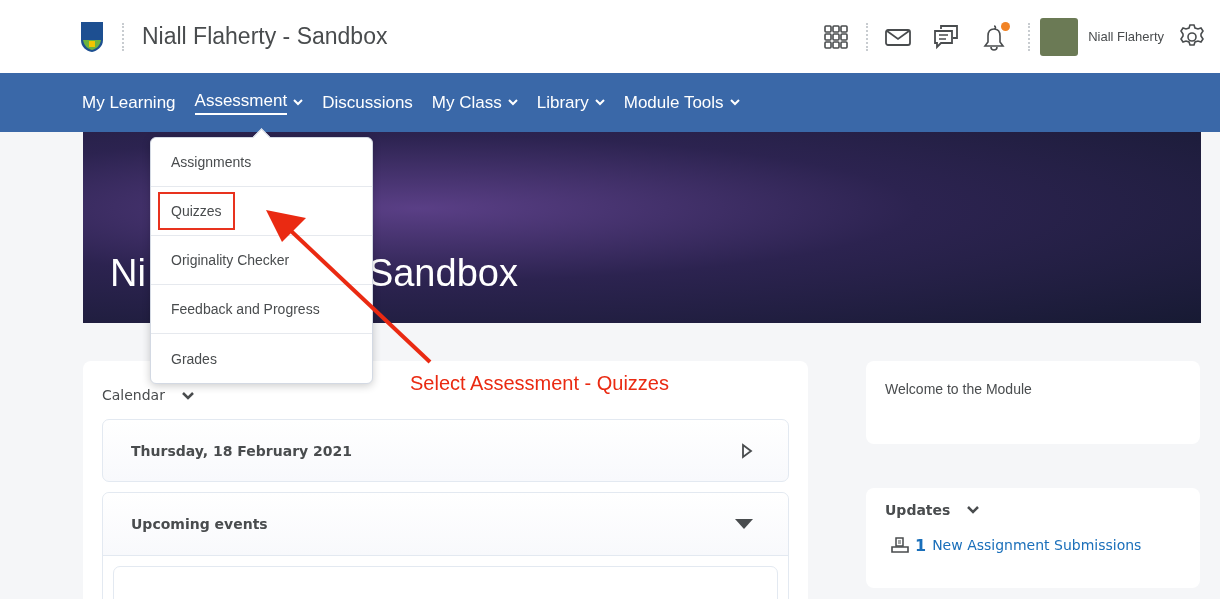 This screenshot has width=1220, height=599. What do you see at coordinates (199, 524) in the screenshot?
I see `upcoming-label: Upcoming events` at bounding box center [199, 524].